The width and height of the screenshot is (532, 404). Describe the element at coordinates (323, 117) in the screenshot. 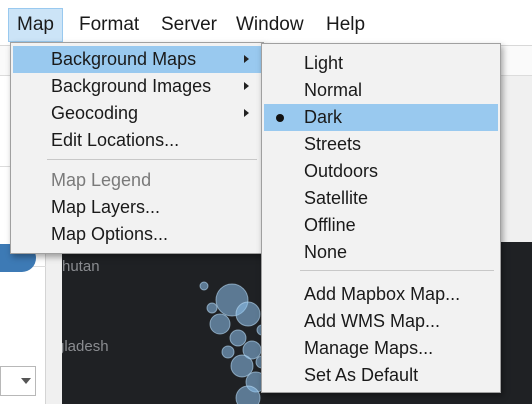

I see `menu-item-label: Dark` at that location.